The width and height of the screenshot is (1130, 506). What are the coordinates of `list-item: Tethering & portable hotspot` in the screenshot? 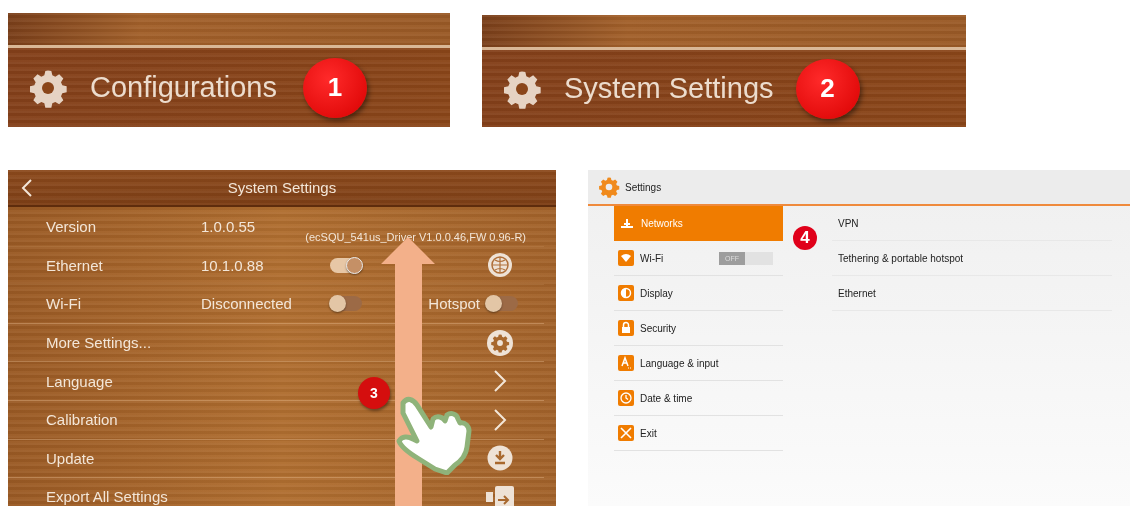 It's located at (972, 258).